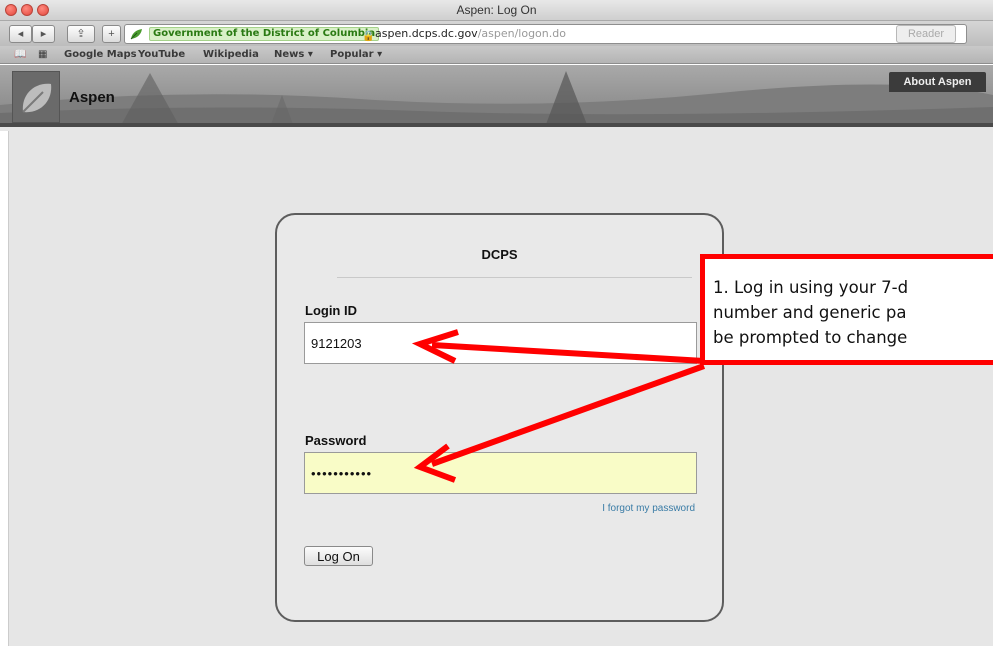  I want to click on url-path: /aspen/logon.do, so click(521, 33).